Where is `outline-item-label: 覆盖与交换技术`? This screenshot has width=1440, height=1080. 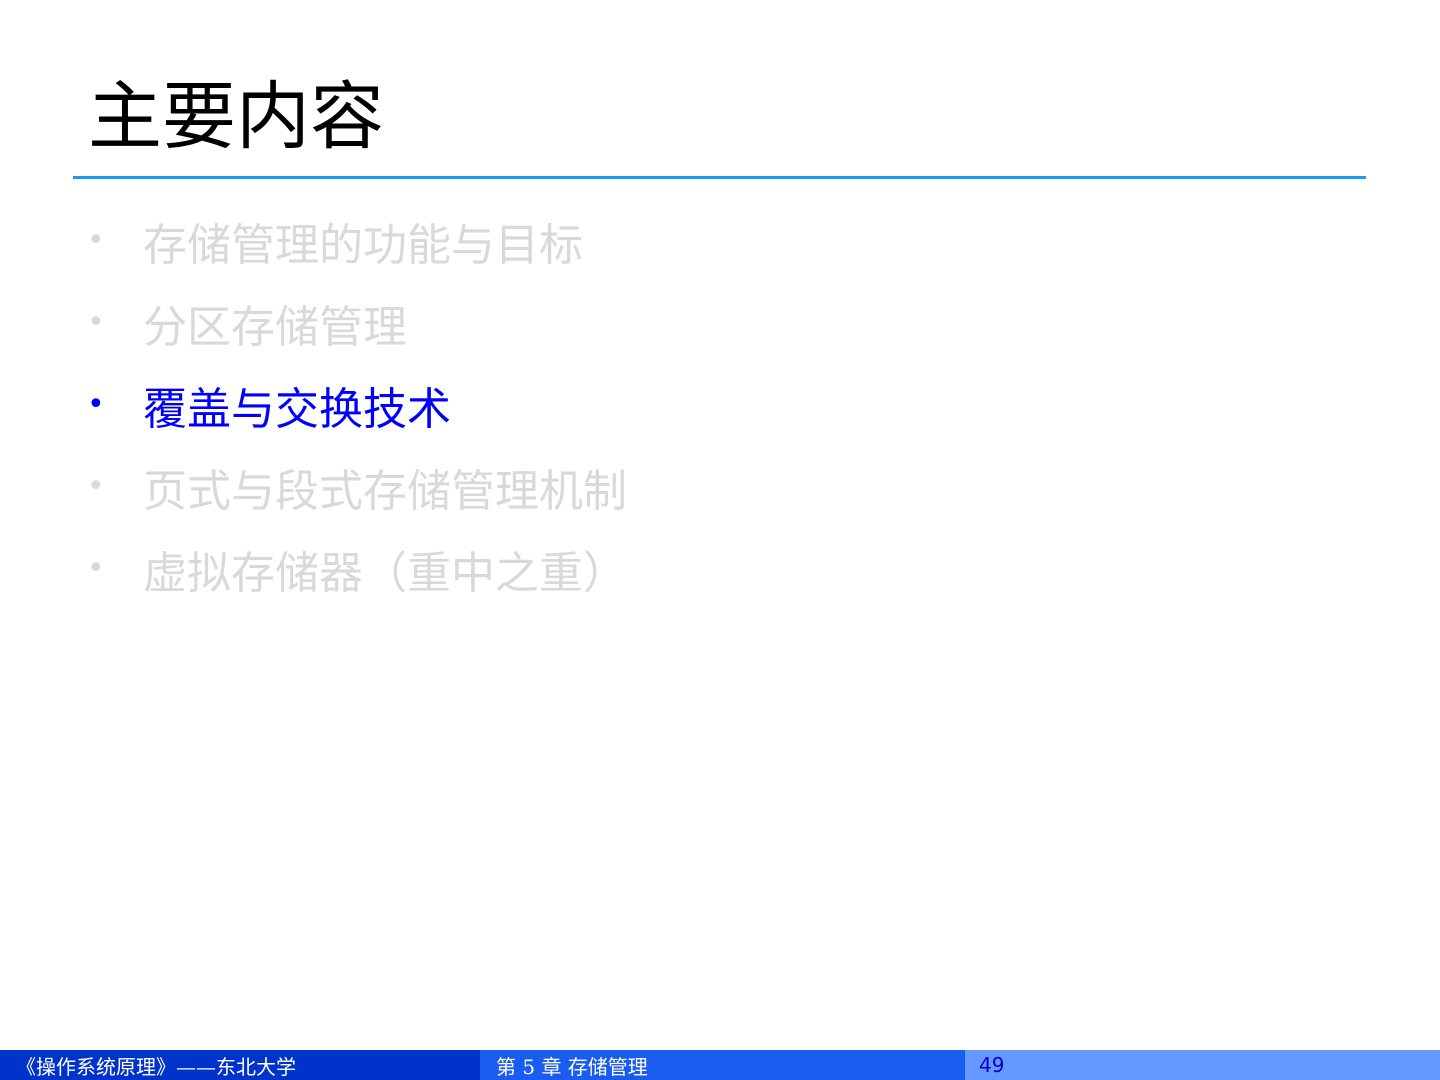 outline-item-label: 覆盖与交换技术 is located at coordinates (297, 409).